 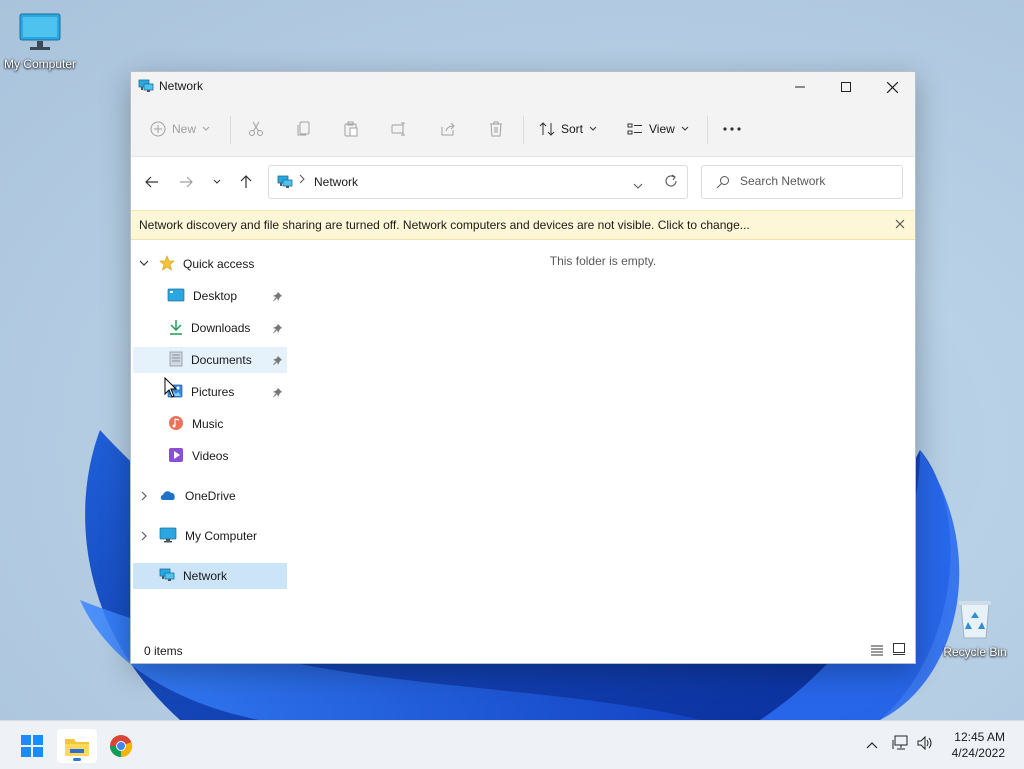 I want to click on status-bar: 0 items, so click(x=523, y=651).